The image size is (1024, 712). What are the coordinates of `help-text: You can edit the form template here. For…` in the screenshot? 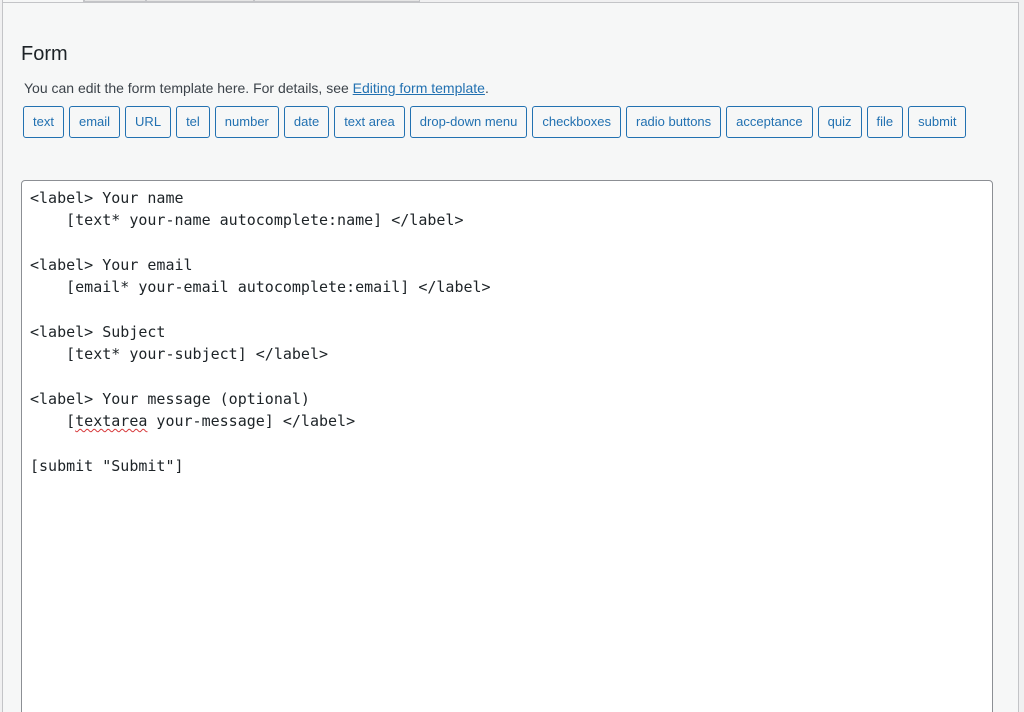 It's located at (256, 88).